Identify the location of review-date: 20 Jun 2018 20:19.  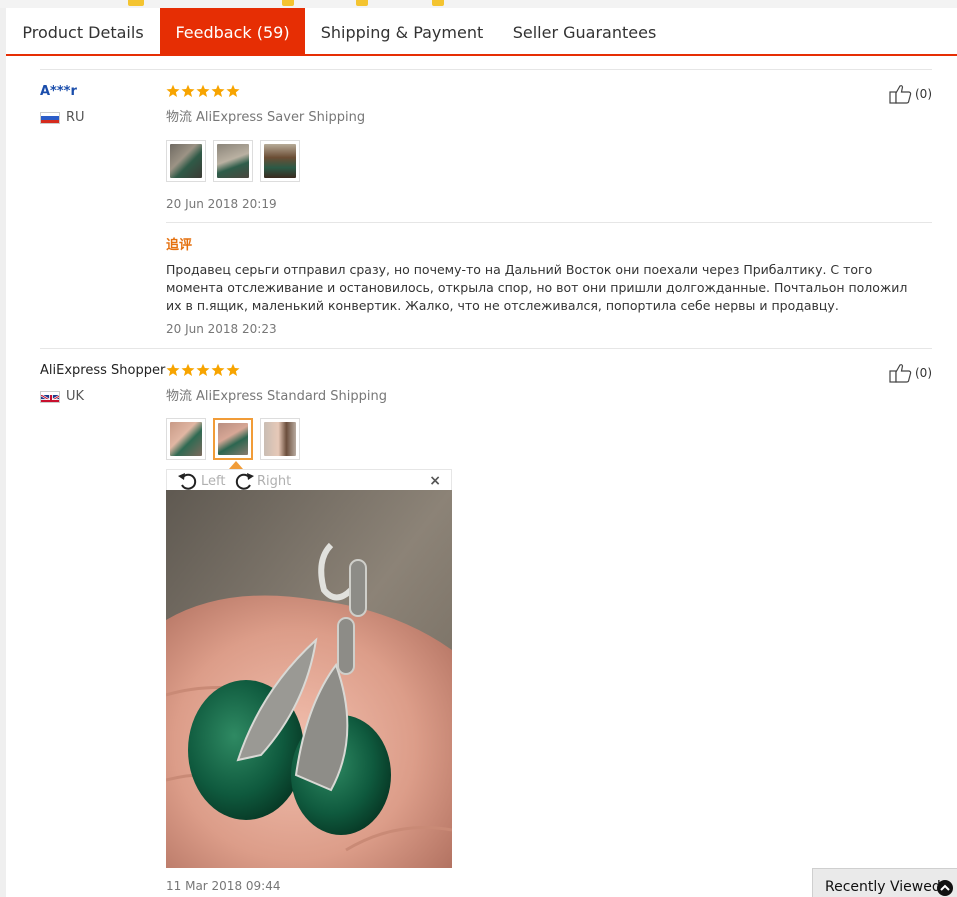
(221, 204).